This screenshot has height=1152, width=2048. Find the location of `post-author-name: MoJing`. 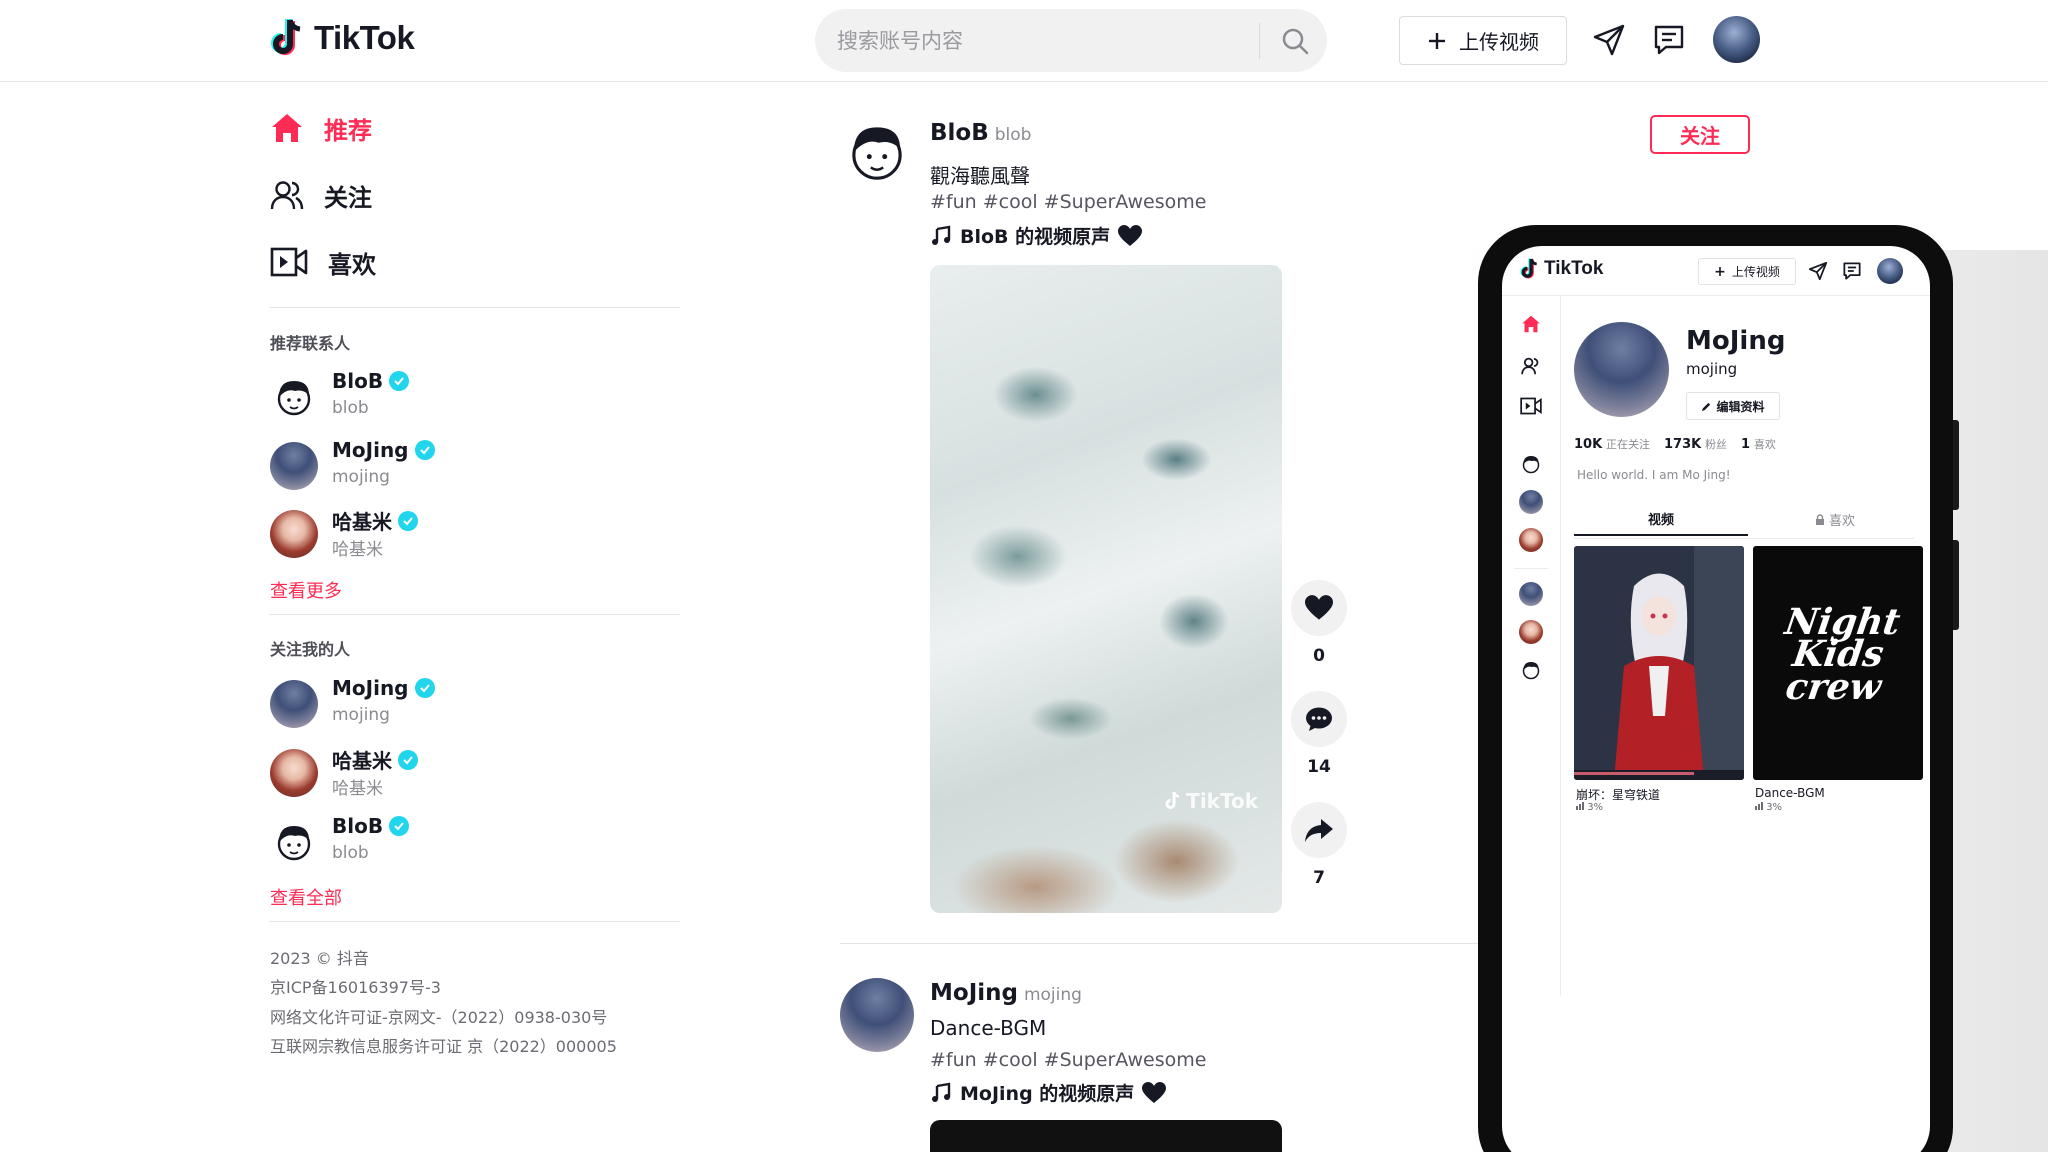

post-author-name: MoJing is located at coordinates (974, 993).